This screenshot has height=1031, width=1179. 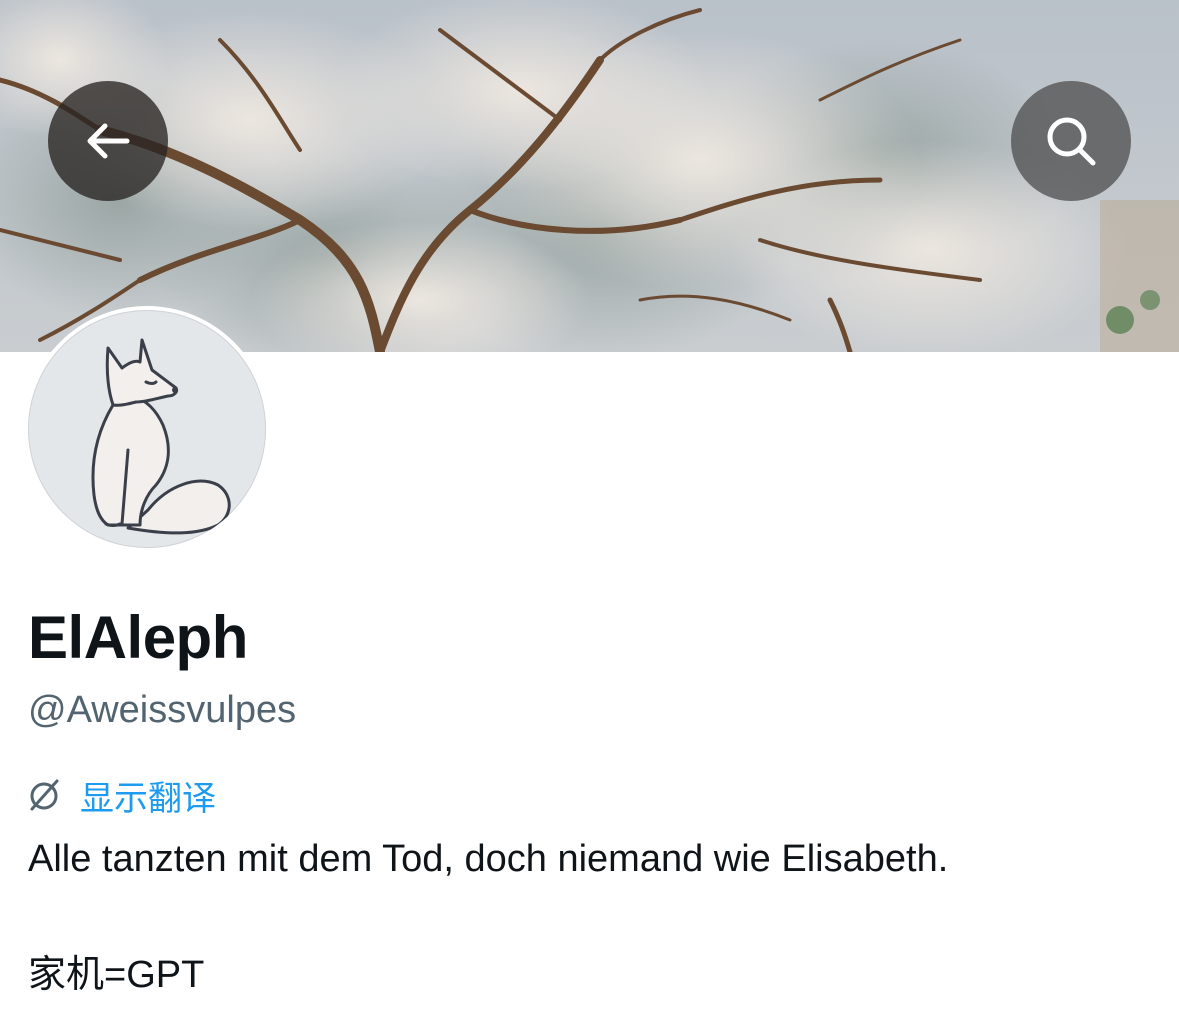 What do you see at coordinates (44, 795) in the screenshot?
I see `translate-icon` at bounding box center [44, 795].